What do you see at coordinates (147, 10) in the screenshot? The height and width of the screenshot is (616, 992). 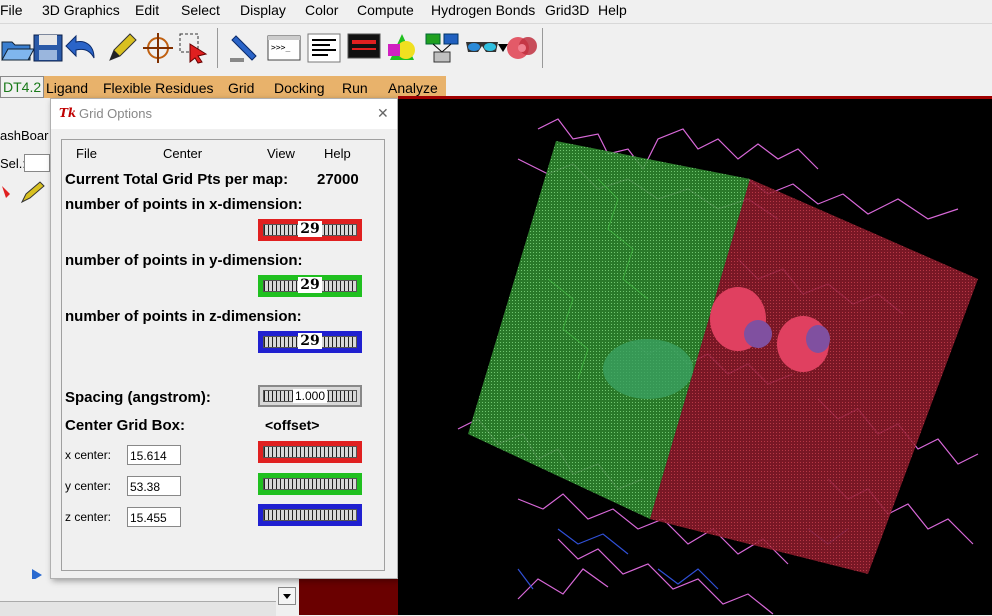 I see `menu-edit: Edit` at bounding box center [147, 10].